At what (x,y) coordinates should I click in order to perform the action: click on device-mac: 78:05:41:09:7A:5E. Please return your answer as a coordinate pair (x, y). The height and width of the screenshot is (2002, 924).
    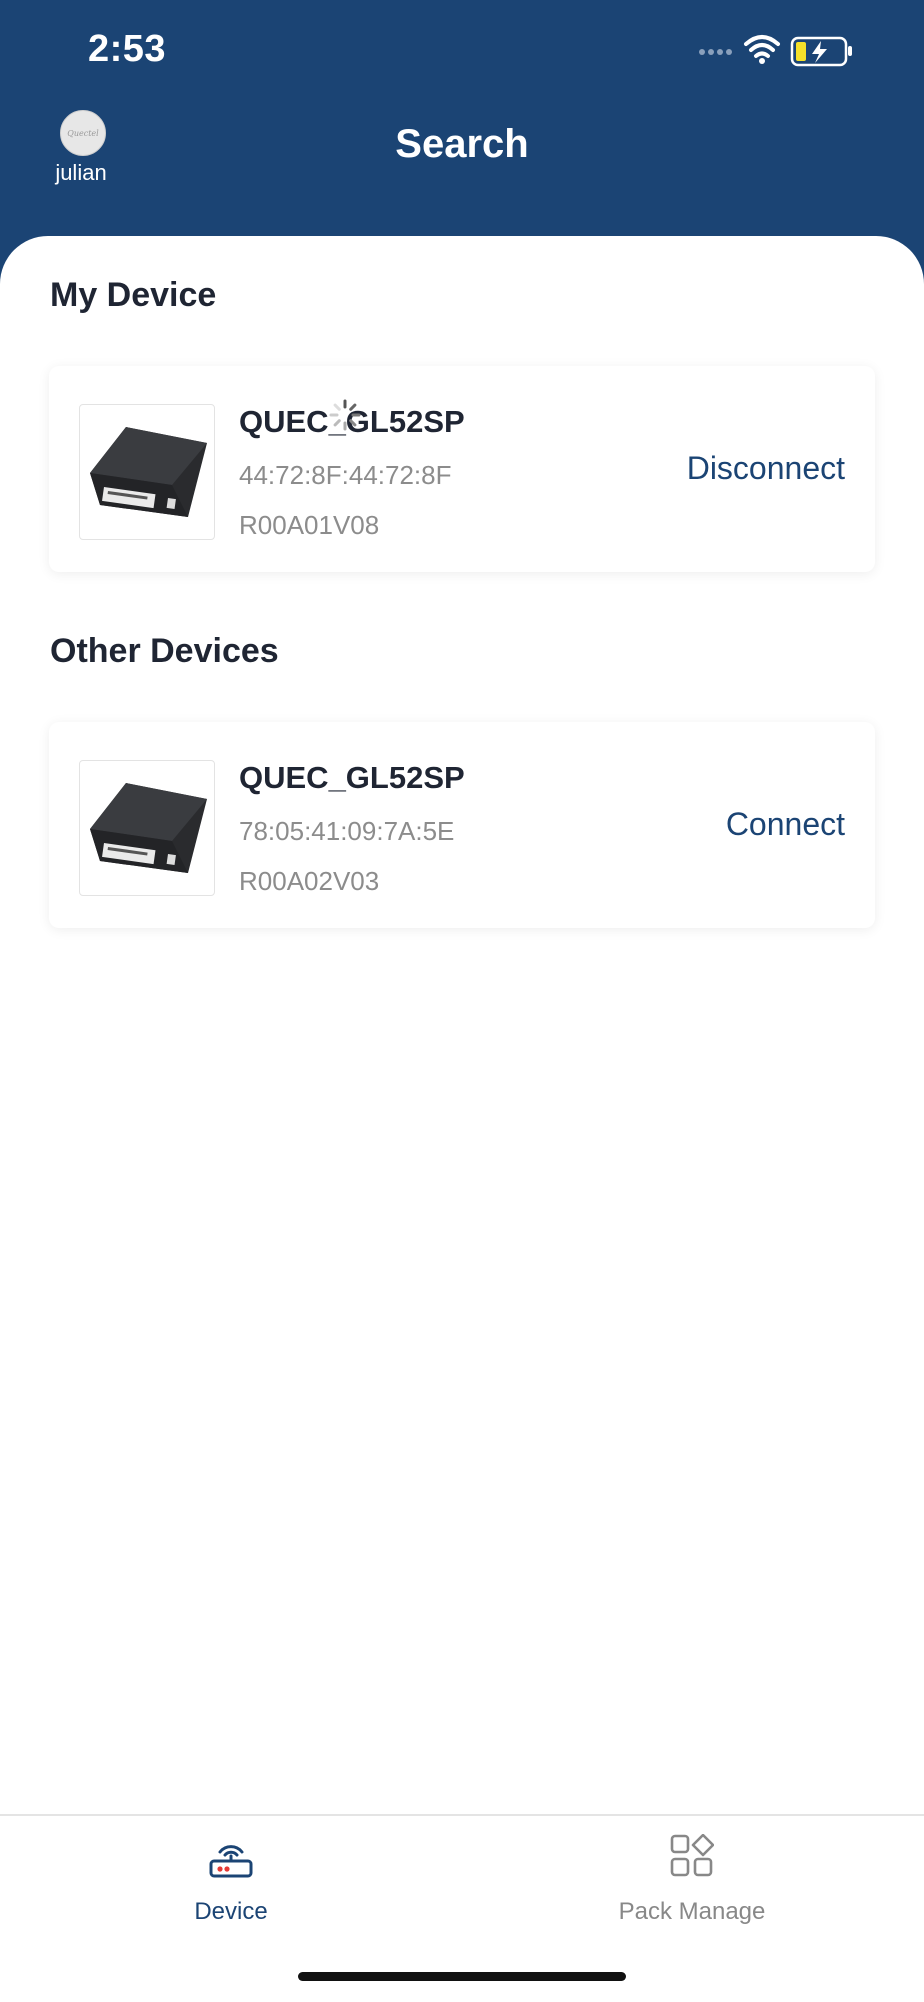
    Looking at the image, I should click on (347, 831).